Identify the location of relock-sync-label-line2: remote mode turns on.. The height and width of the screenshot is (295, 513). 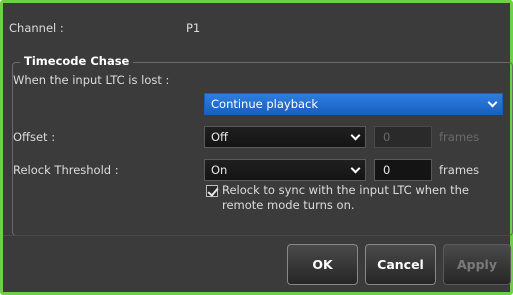
(288, 205).